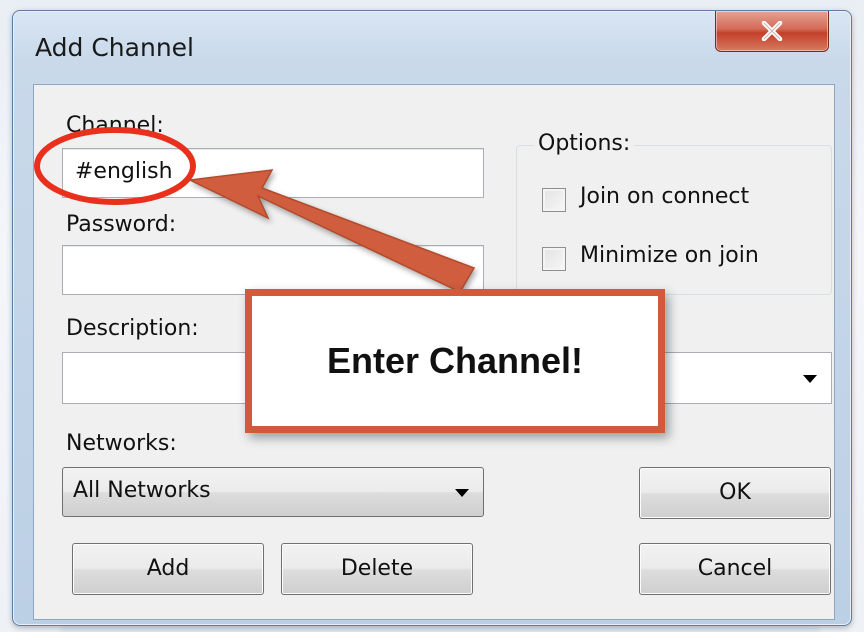  I want to click on options-label: Options:, so click(584, 143).